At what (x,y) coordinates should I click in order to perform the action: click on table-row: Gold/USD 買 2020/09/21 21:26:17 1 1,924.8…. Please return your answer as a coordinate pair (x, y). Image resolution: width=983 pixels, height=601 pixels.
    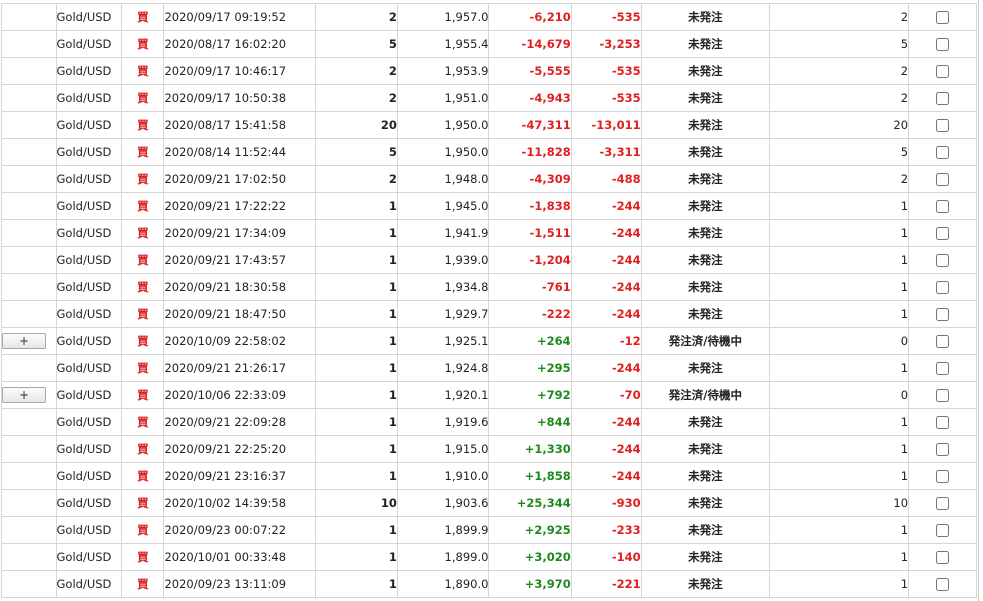
    Looking at the image, I should click on (489, 368).